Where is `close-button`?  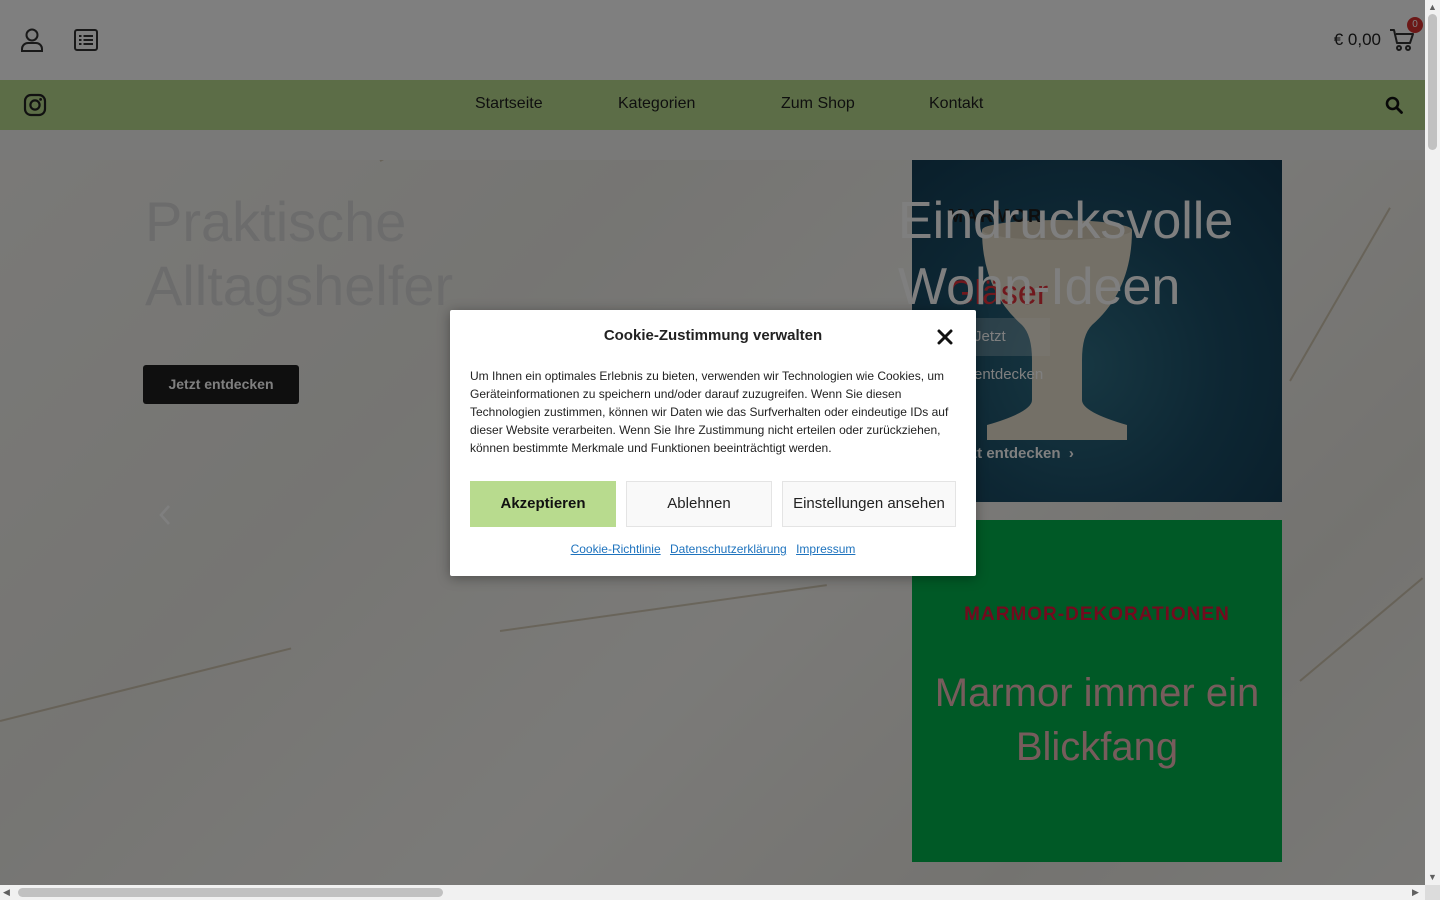
close-button is located at coordinates (945, 337).